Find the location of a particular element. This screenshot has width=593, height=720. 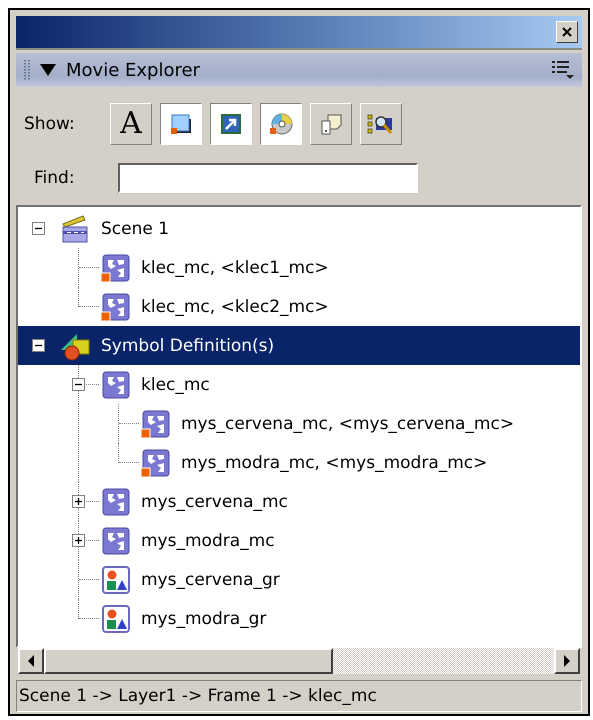

tree-item: mys_modra_mc is located at coordinates (299, 540).